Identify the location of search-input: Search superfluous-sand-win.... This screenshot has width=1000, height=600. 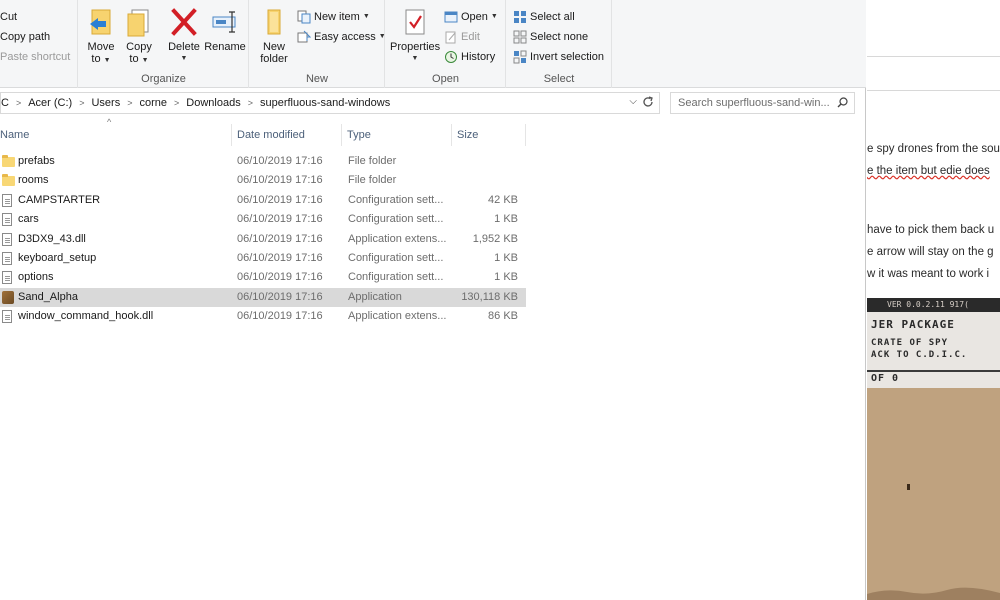
(762, 103).